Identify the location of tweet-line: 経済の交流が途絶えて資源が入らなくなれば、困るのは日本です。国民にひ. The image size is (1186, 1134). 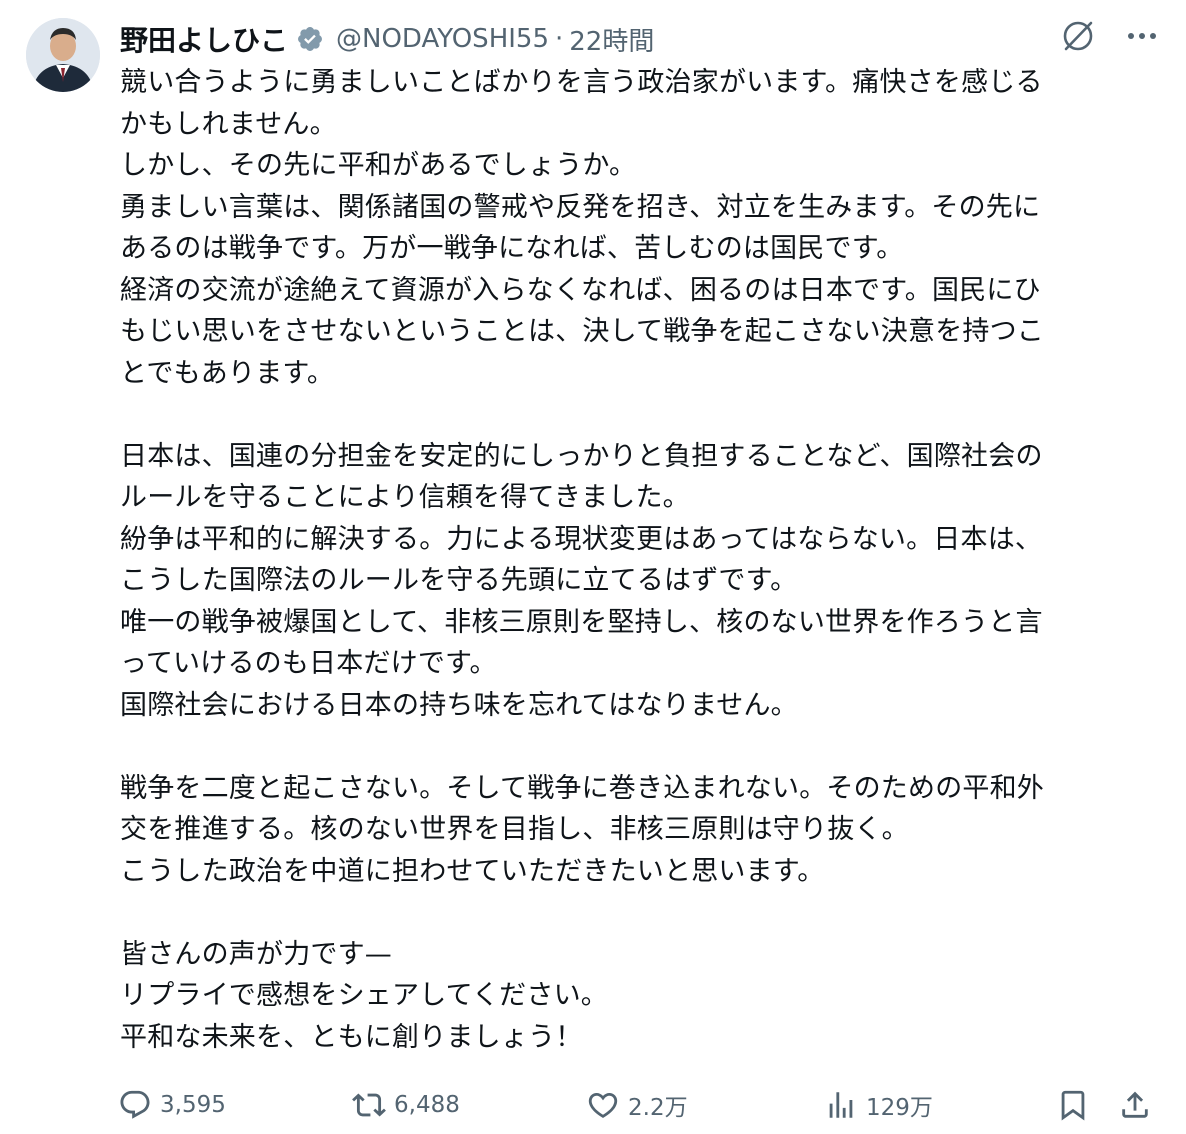
(580, 290).